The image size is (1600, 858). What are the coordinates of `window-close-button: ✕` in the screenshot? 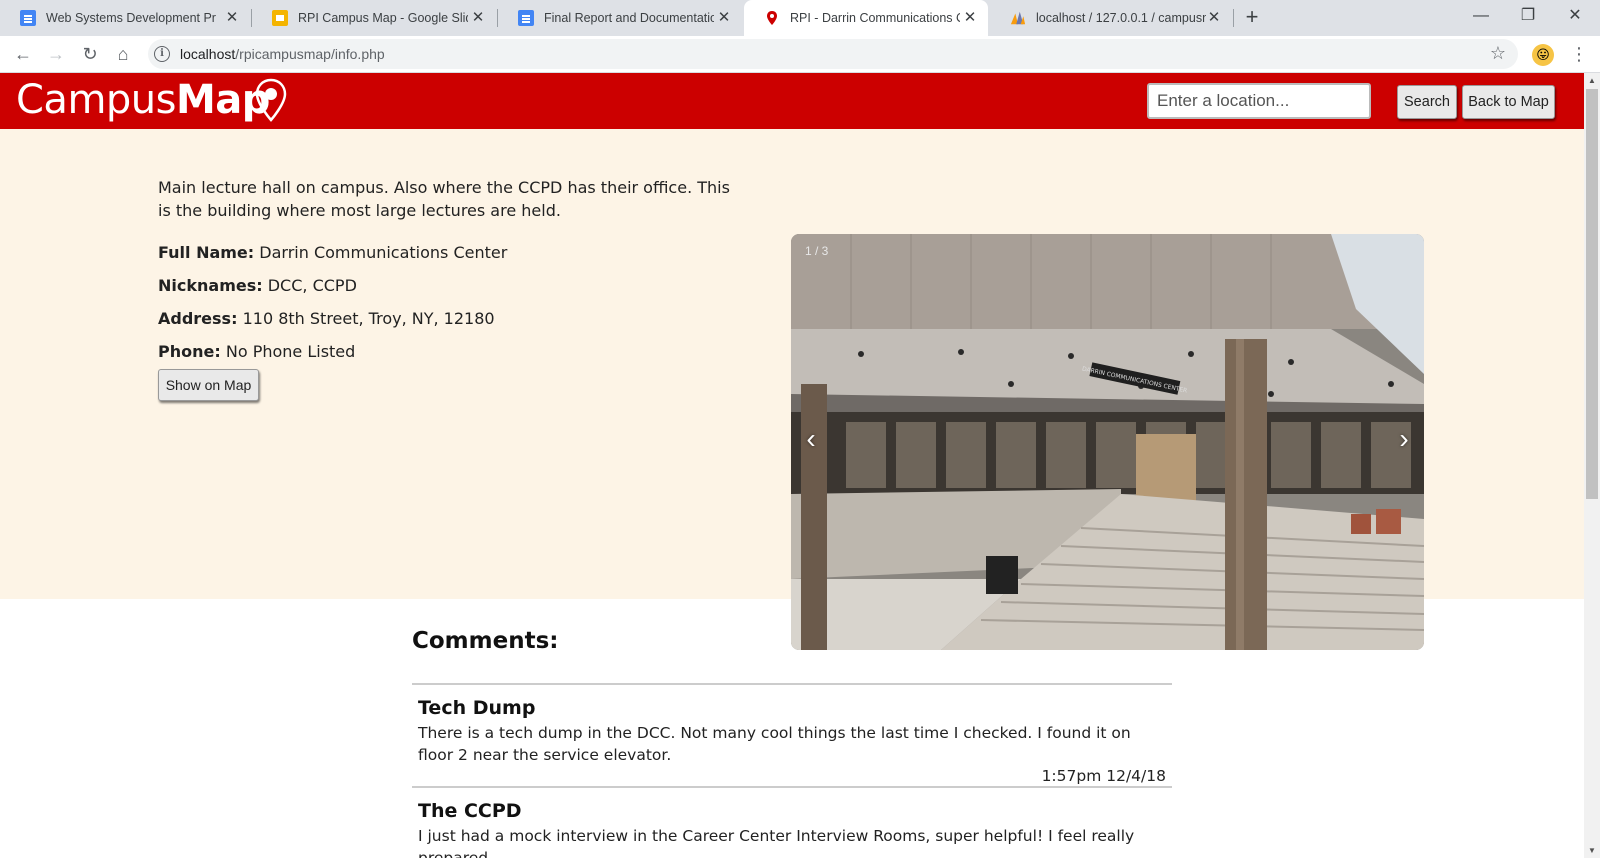 It's located at (1575, 16).